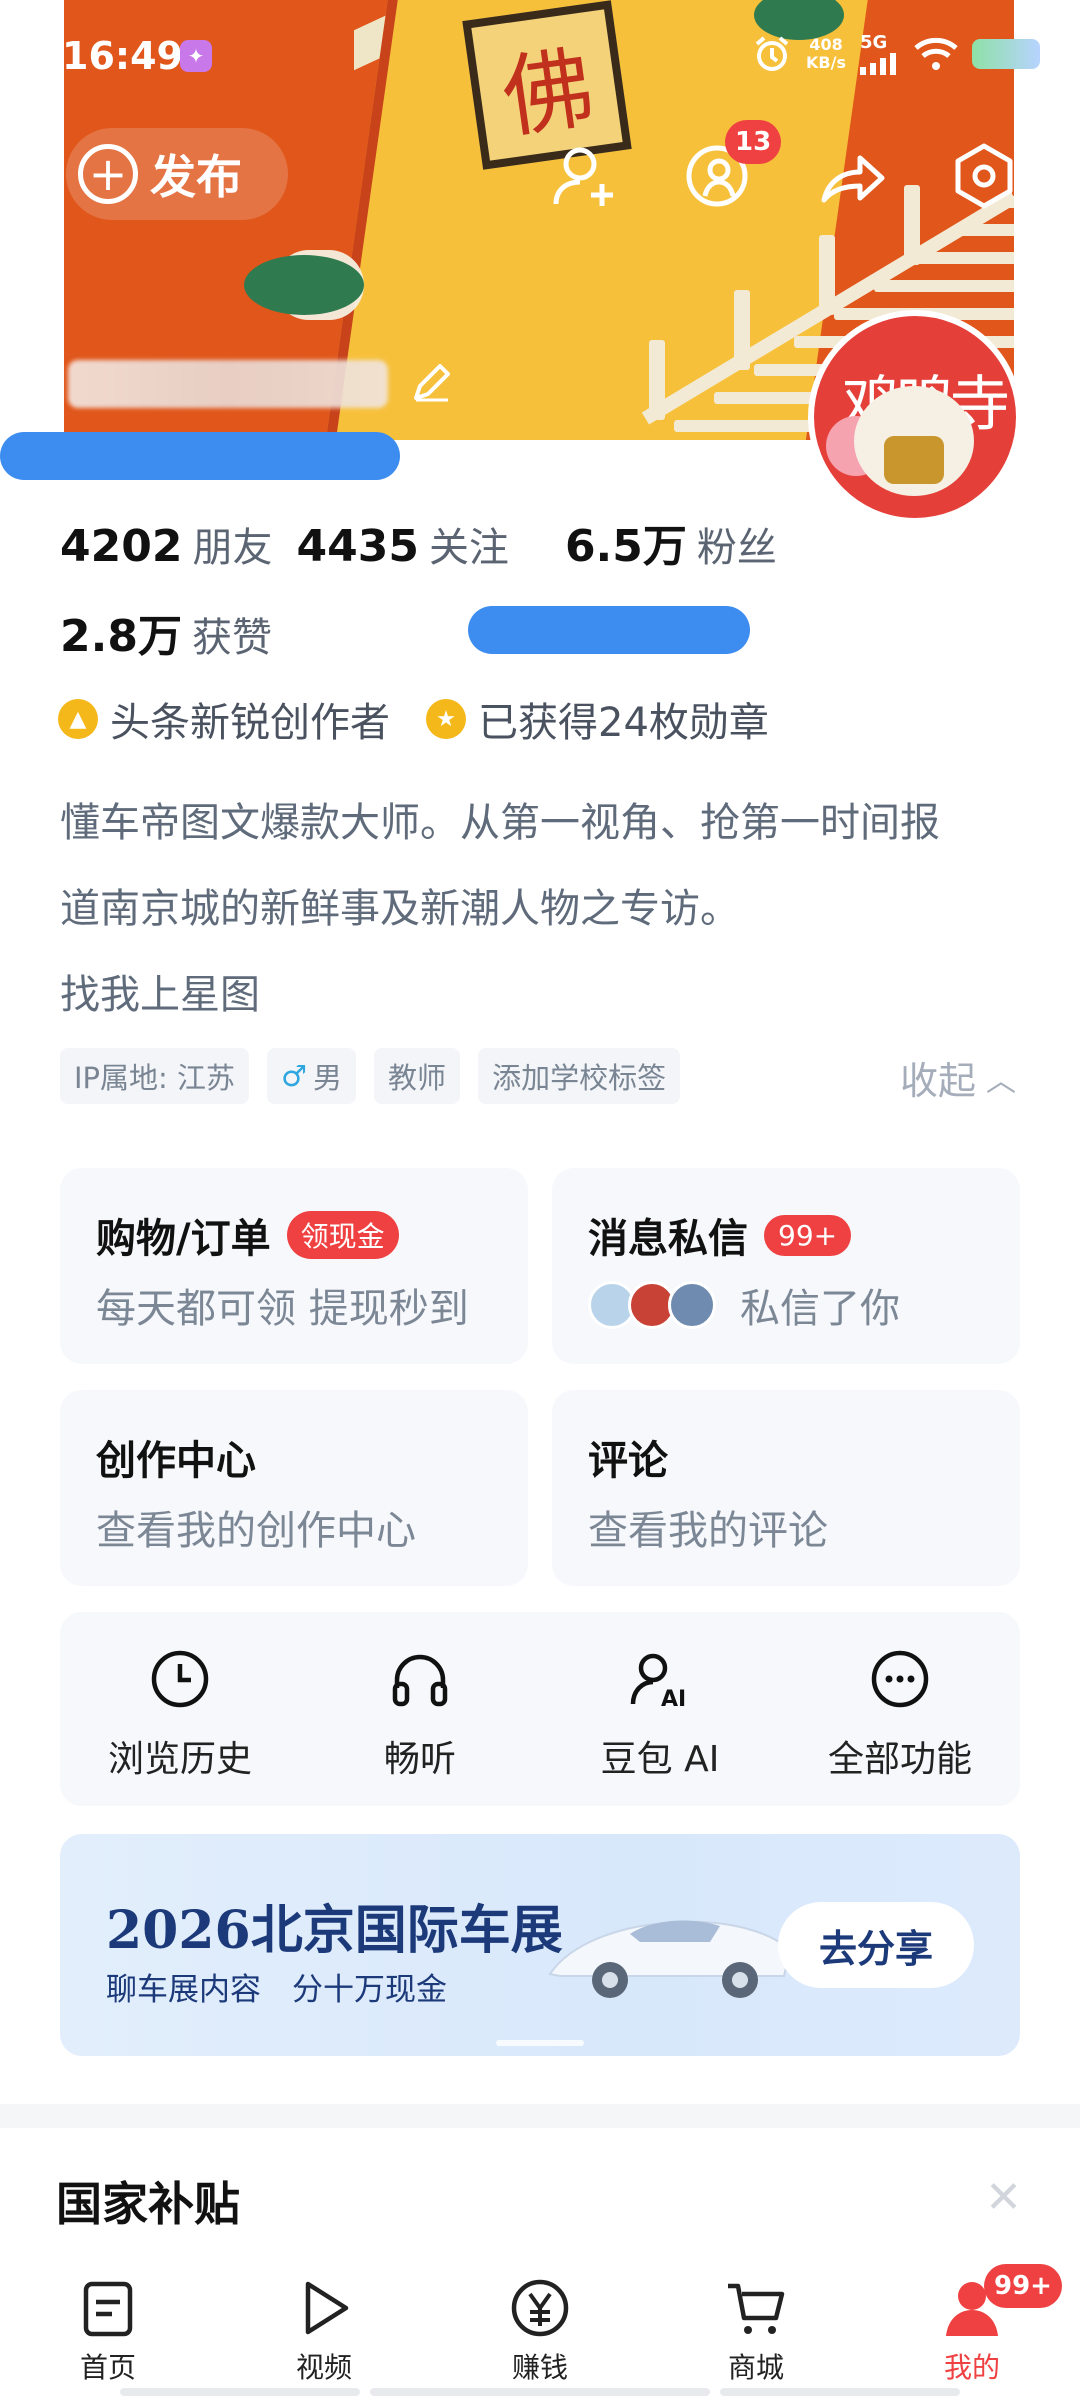 The image size is (1080, 2400). I want to click on ip-location-tag: IP属地: 江苏, so click(155, 1076).